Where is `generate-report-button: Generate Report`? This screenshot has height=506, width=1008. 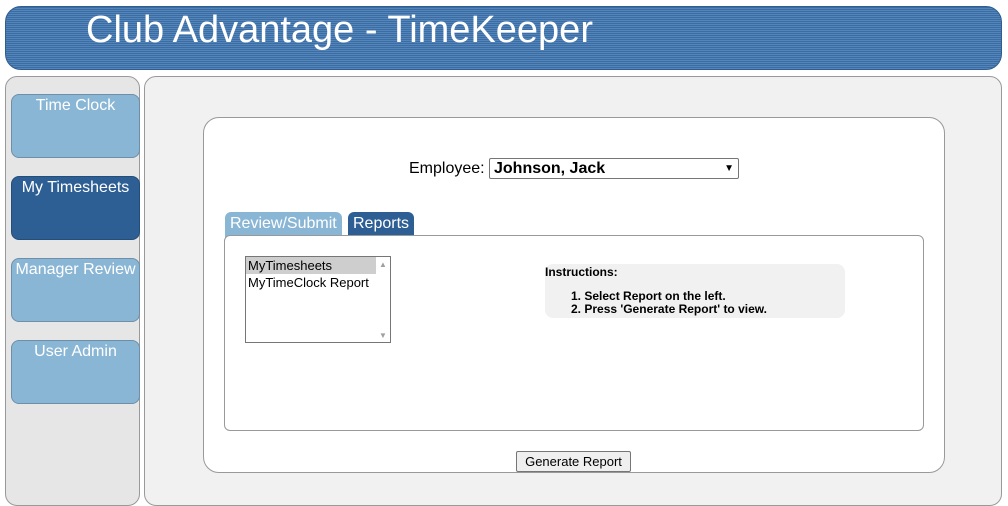
generate-report-button: Generate Report is located at coordinates (573, 461).